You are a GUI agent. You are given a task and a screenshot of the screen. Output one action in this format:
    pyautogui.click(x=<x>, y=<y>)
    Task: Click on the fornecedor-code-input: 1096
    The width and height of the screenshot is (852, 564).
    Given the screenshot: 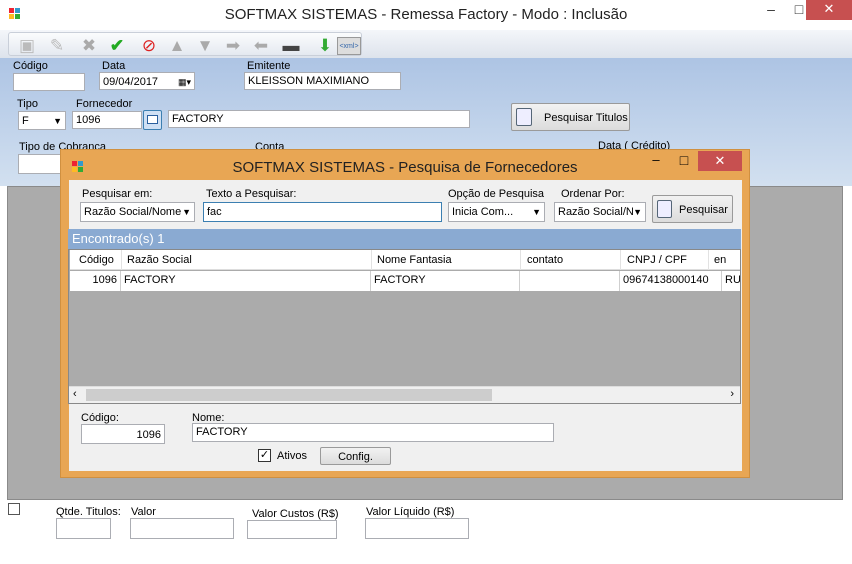 What is the action you would take?
    pyautogui.click(x=107, y=120)
    